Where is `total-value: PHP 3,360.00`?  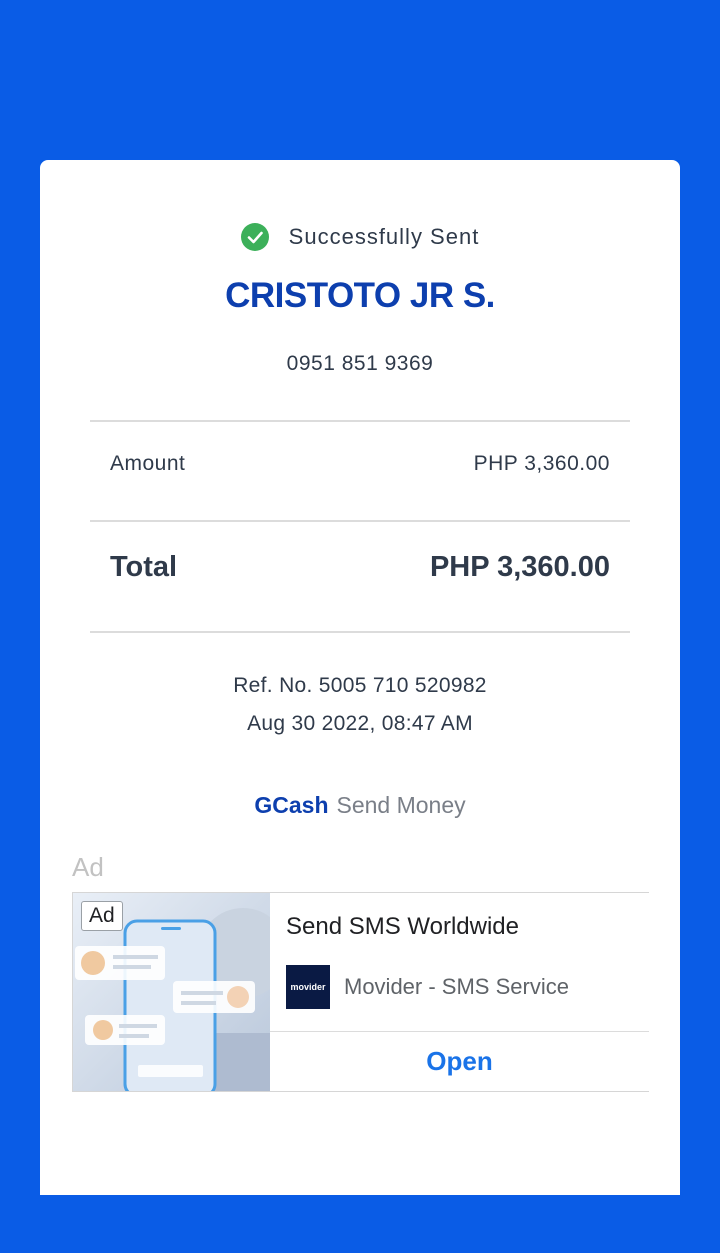
total-value: PHP 3,360.00 is located at coordinates (519, 567).